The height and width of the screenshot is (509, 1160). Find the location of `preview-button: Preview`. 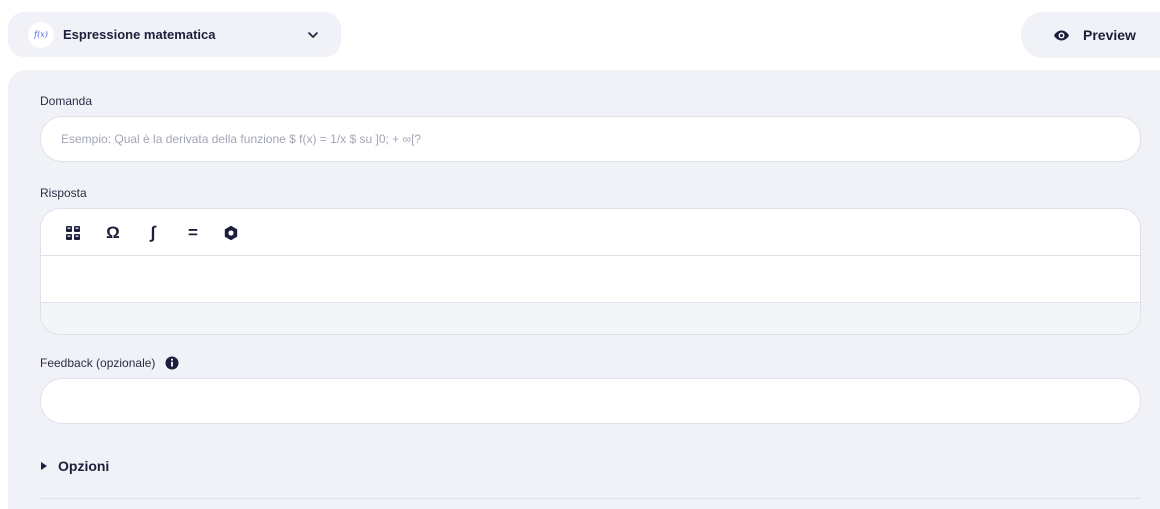

preview-button: Preview is located at coordinates (1090, 35).